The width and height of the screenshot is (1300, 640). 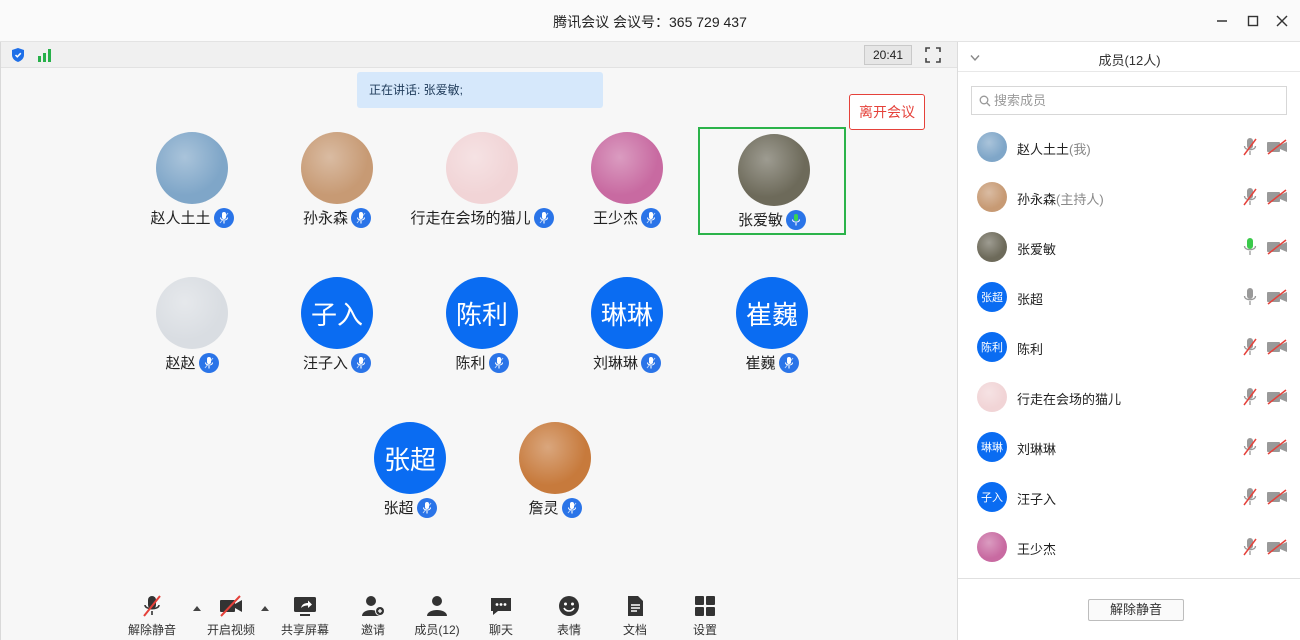 What do you see at coordinates (18, 57) in the screenshot?
I see `security-shield-icon` at bounding box center [18, 57].